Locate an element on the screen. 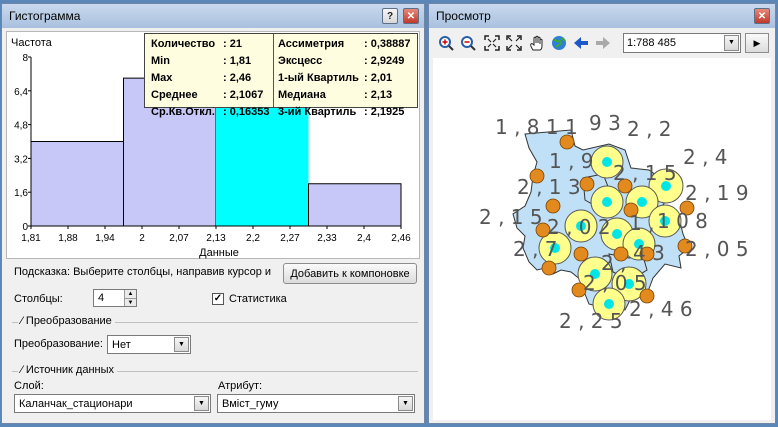 This screenshot has width=778, height=427. viewer-titlebar: Просмотр ✕ is located at coordinates (602, 16).